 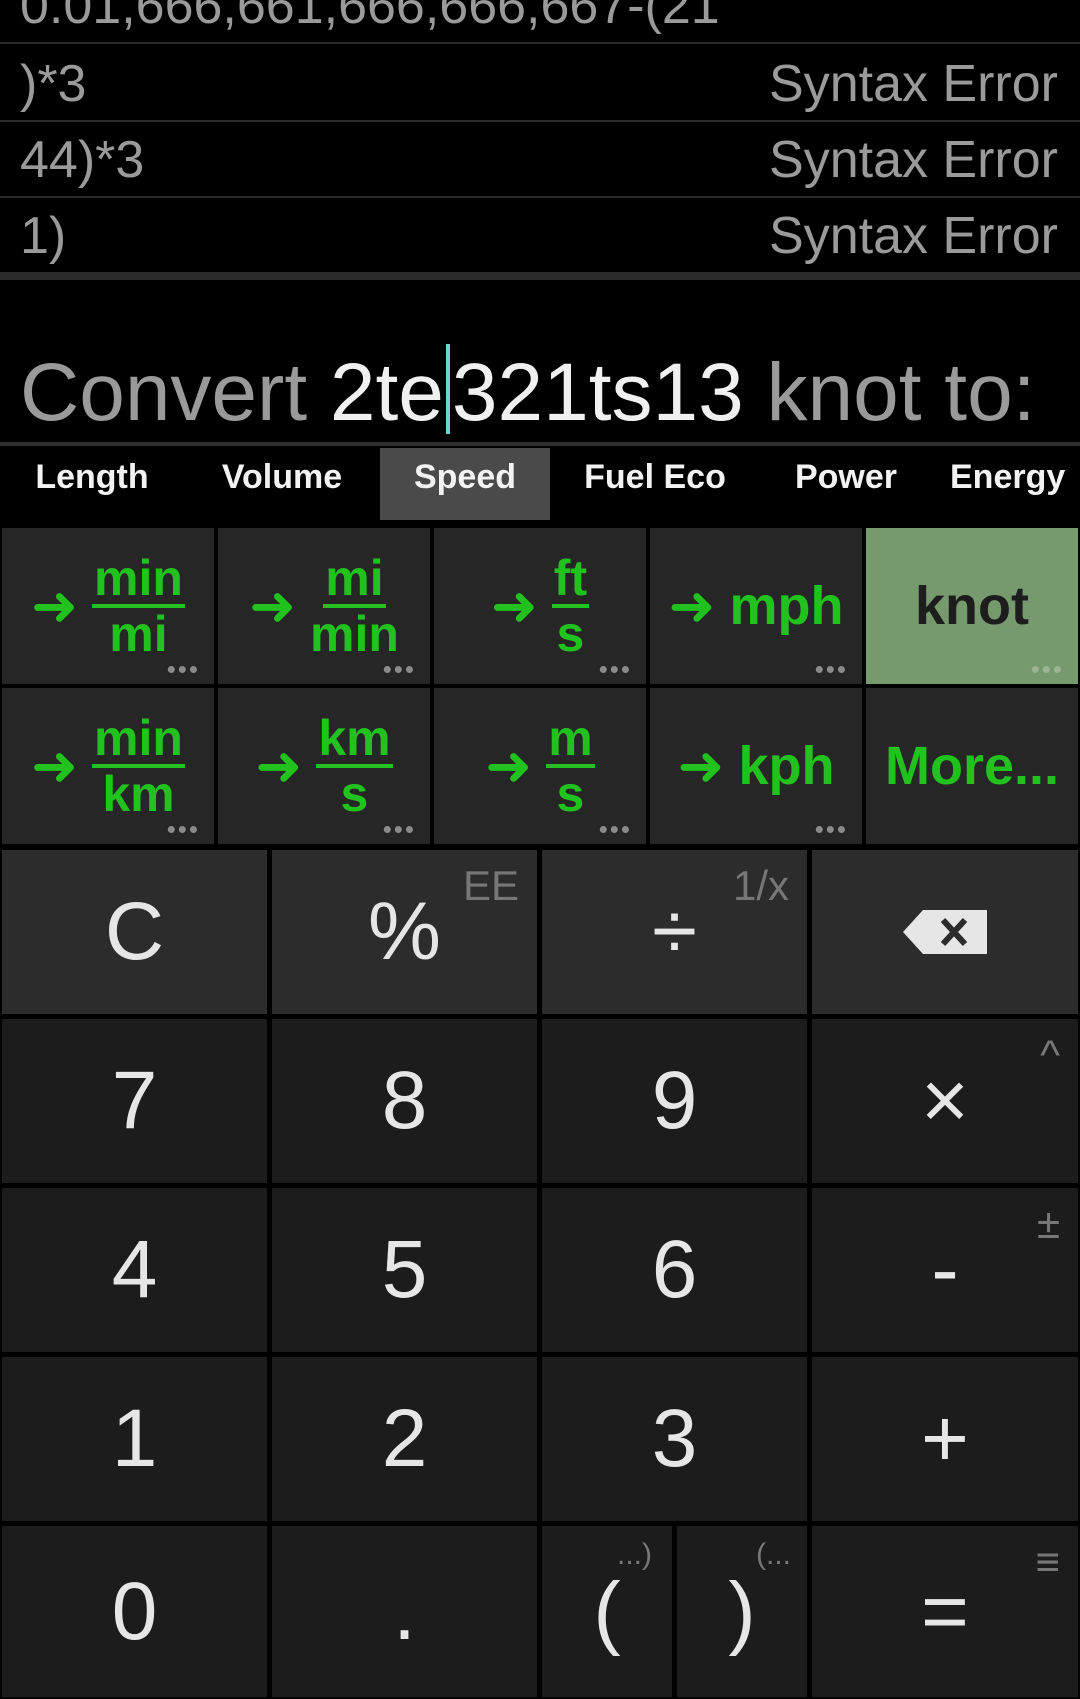 What do you see at coordinates (655, 484) in the screenshot?
I see `tab-fuel-eco: Fuel Eco` at bounding box center [655, 484].